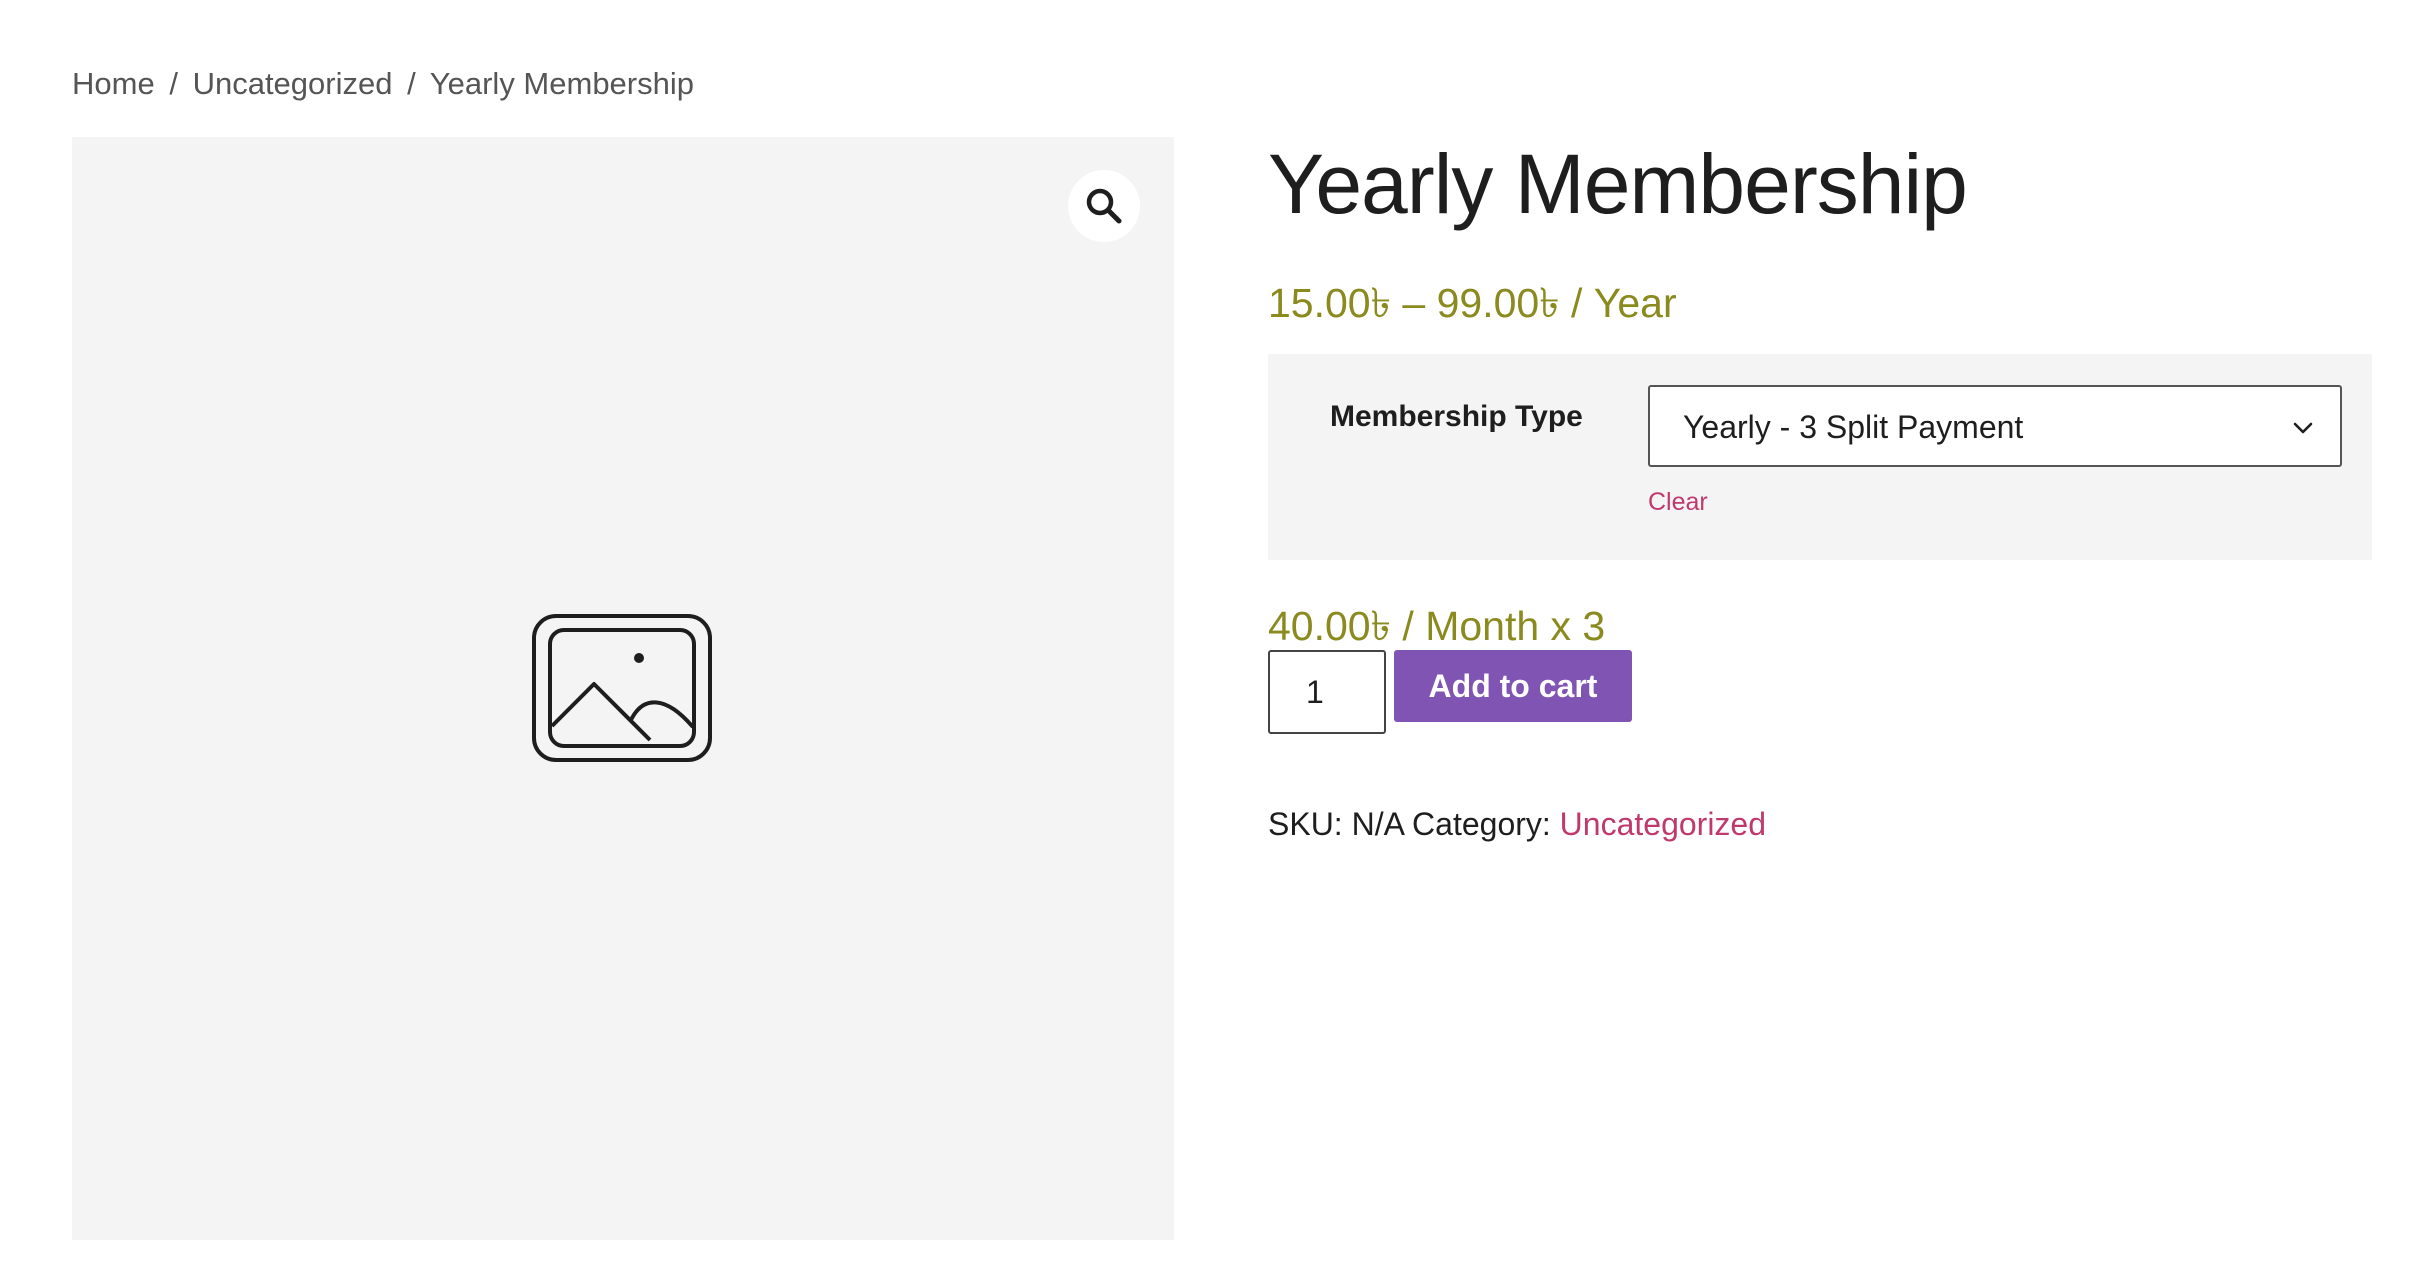  I want to click on category-link: Uncategorized, so click(1663, 824).